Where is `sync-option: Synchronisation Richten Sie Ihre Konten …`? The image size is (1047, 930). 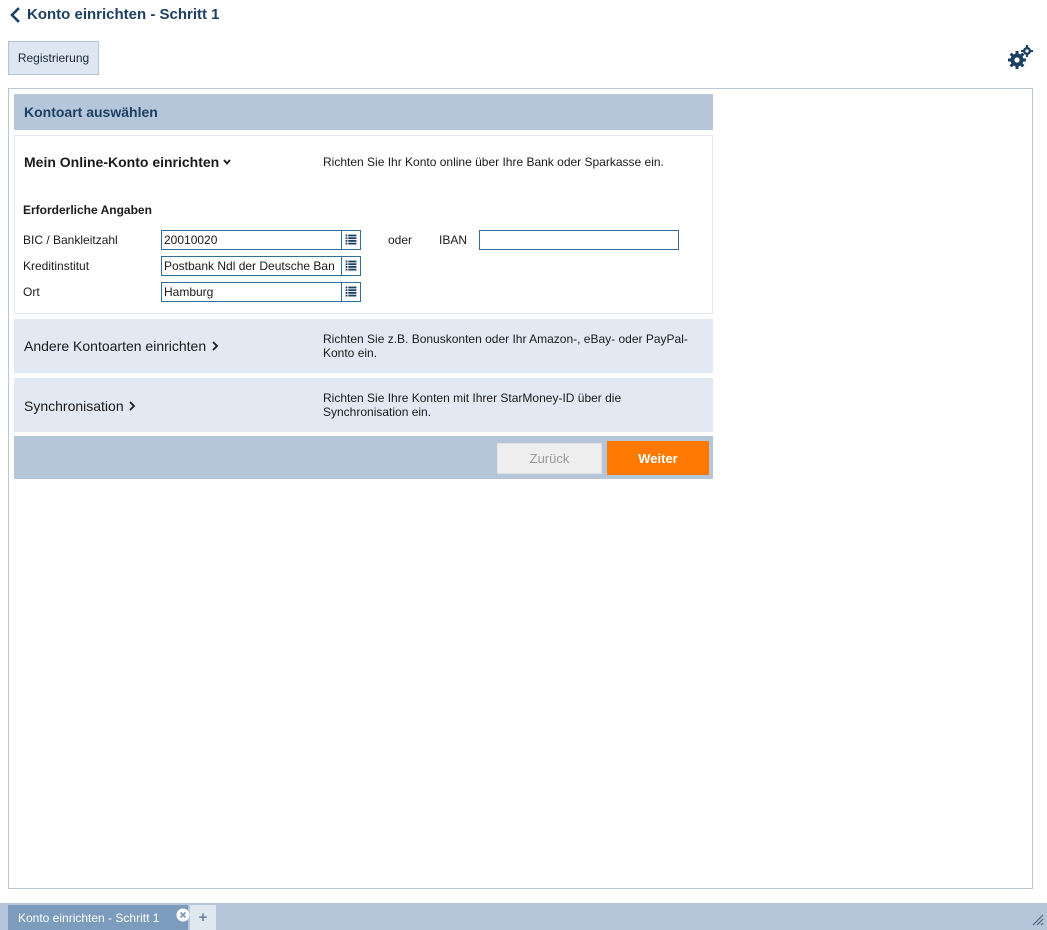
sync-option: Synchronisation Richten Sie Ihre Konten … is located at coordinates (363, 405).